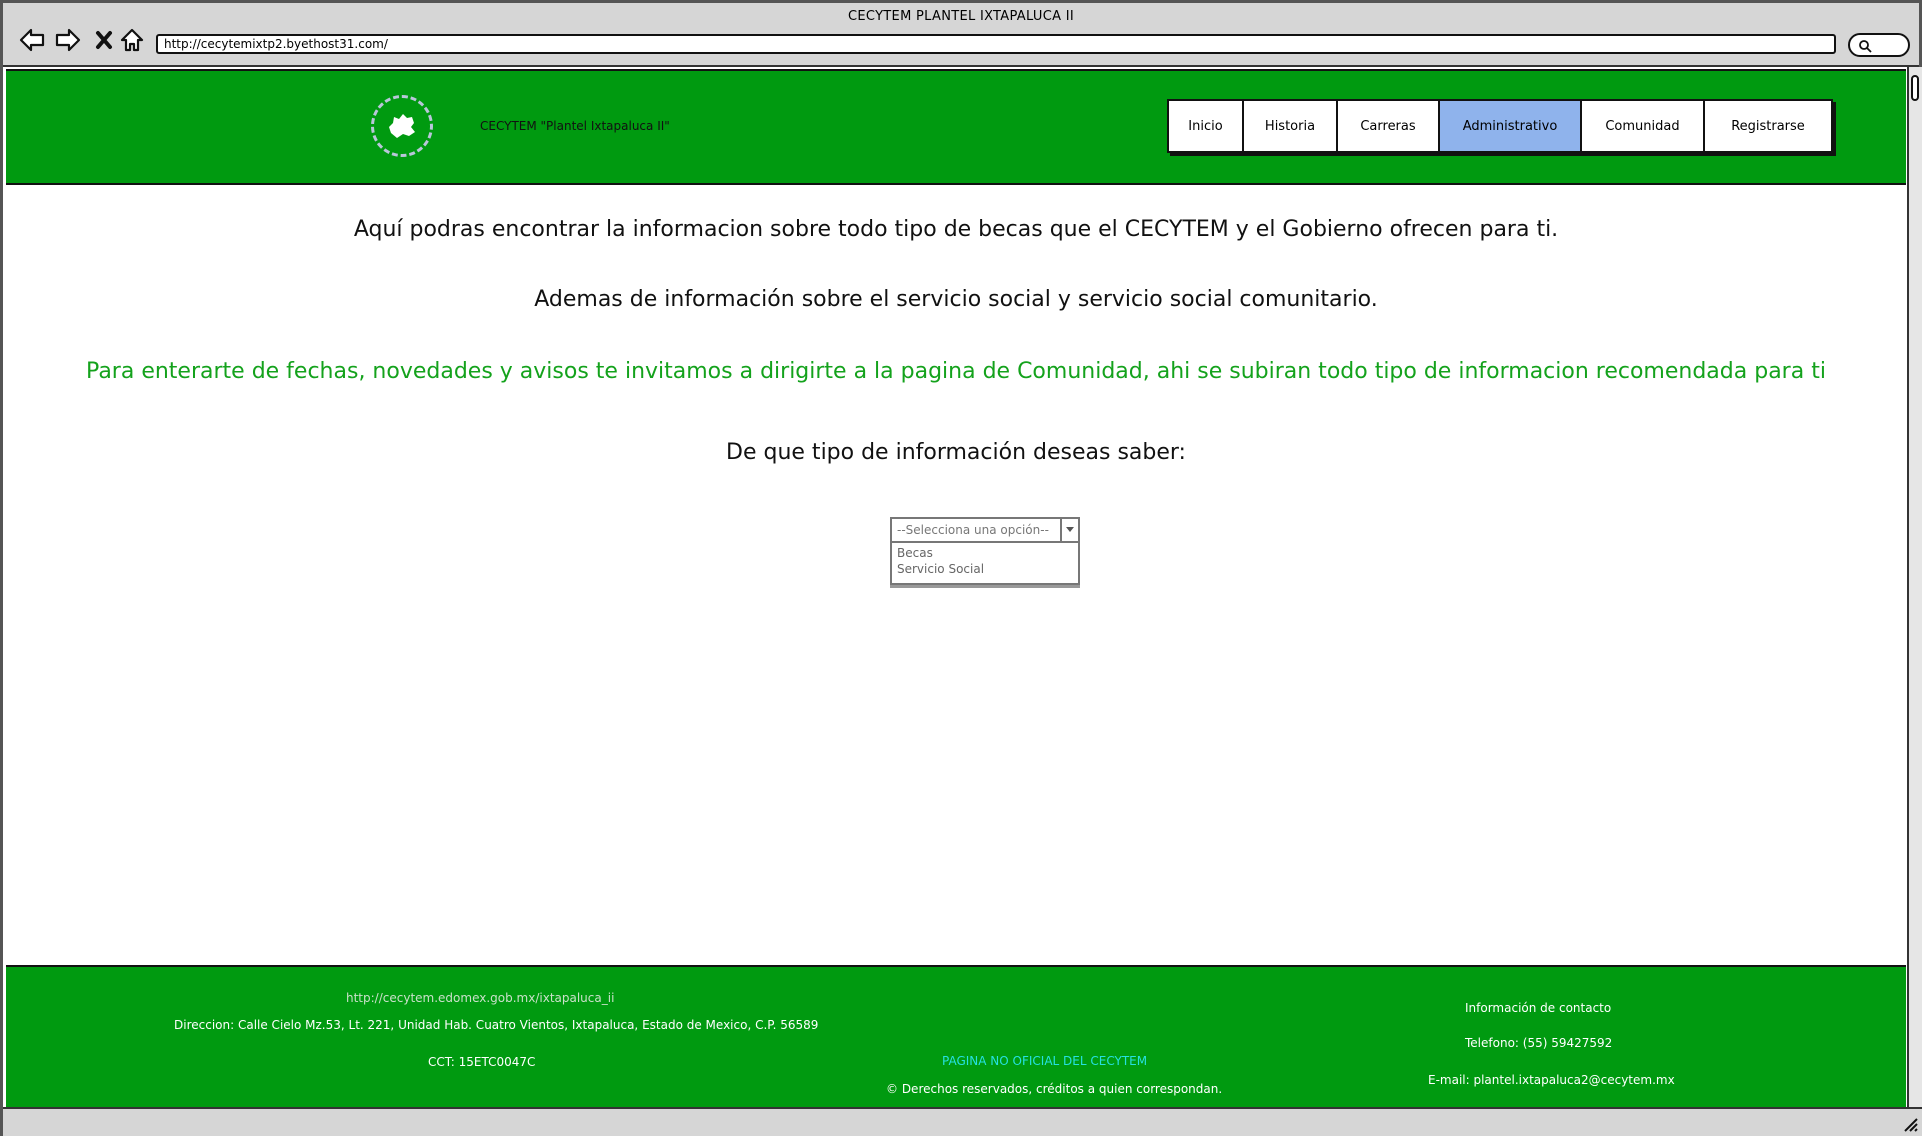 Image resolution: width=1922 pixels, height=1136 pixels. I want to click on chevron-down-icon, so click(1070, 529).